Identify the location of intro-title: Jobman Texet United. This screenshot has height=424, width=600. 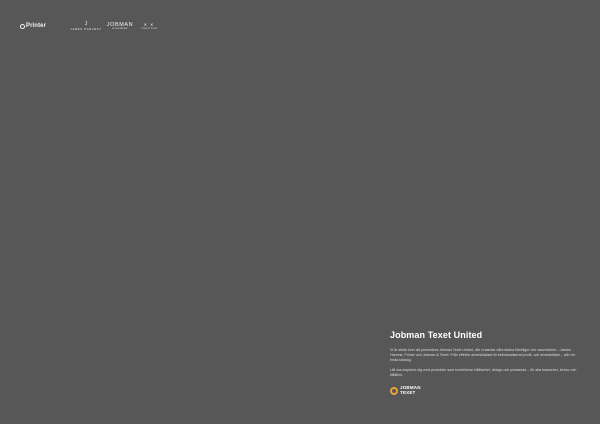
(436, 335).